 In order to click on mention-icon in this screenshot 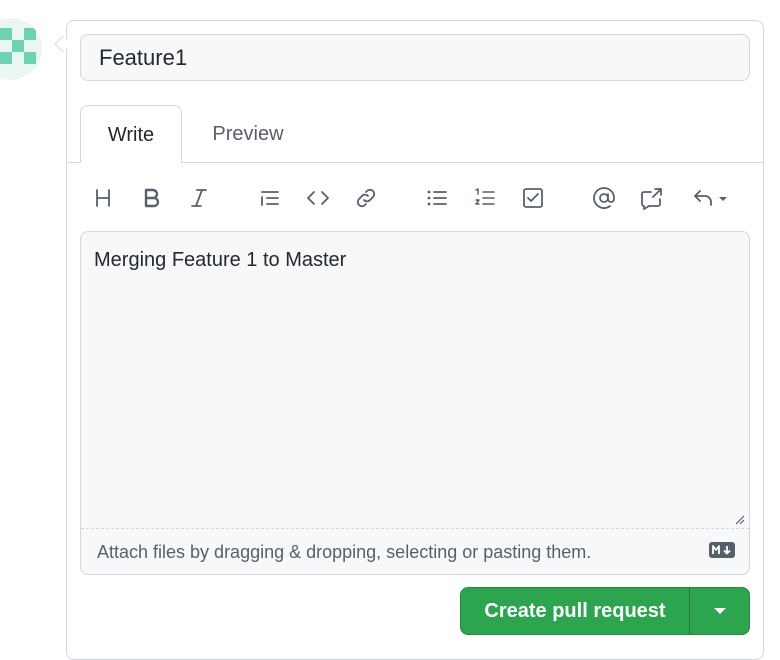, I will do `click(604, 198)`.